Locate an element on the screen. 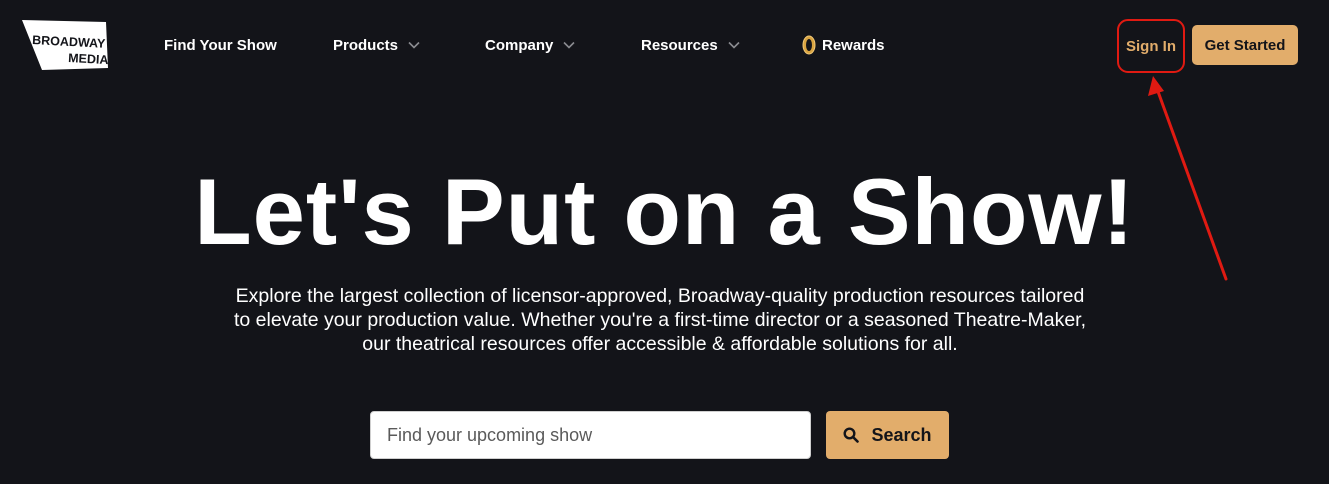 The image size is (1329, 484). nav-resources: Resources is located at coordinates (690, 45).